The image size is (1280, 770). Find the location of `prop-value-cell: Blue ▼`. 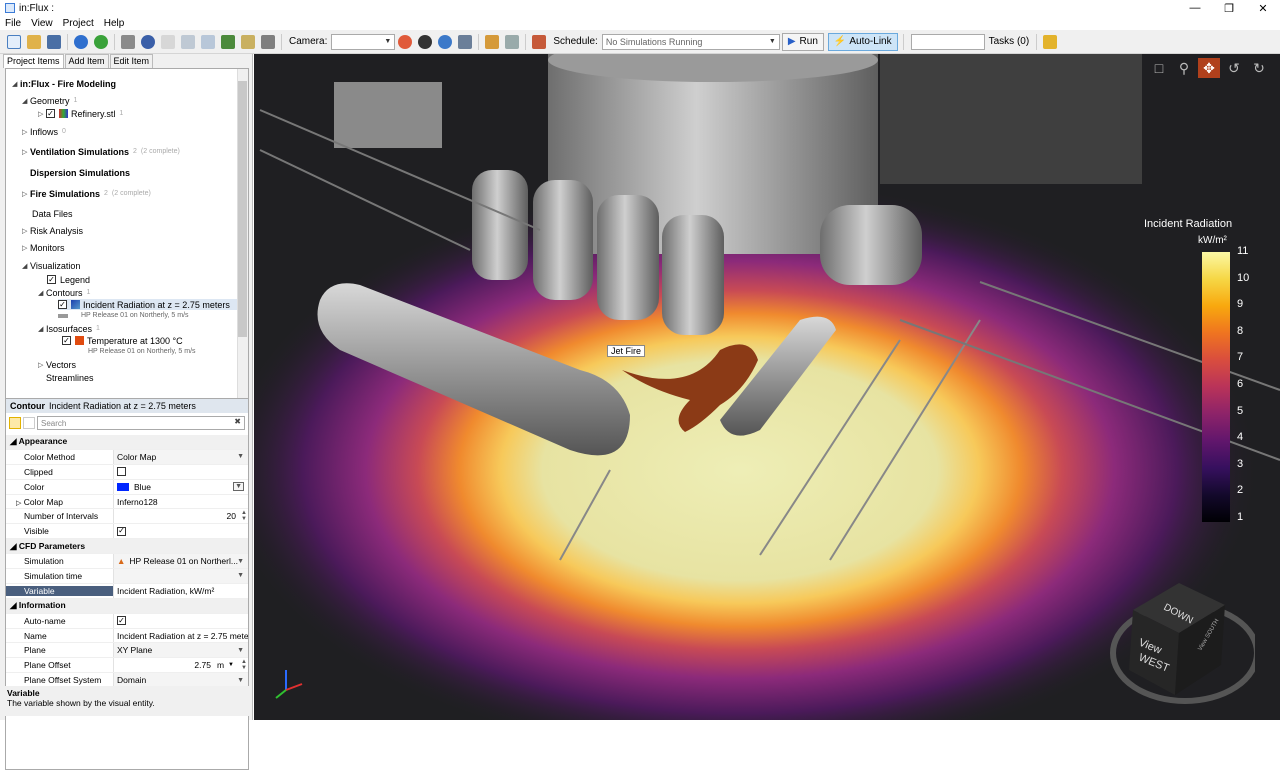

prop-value-cell: Blue ▼ is located at coordinates (180, 486).